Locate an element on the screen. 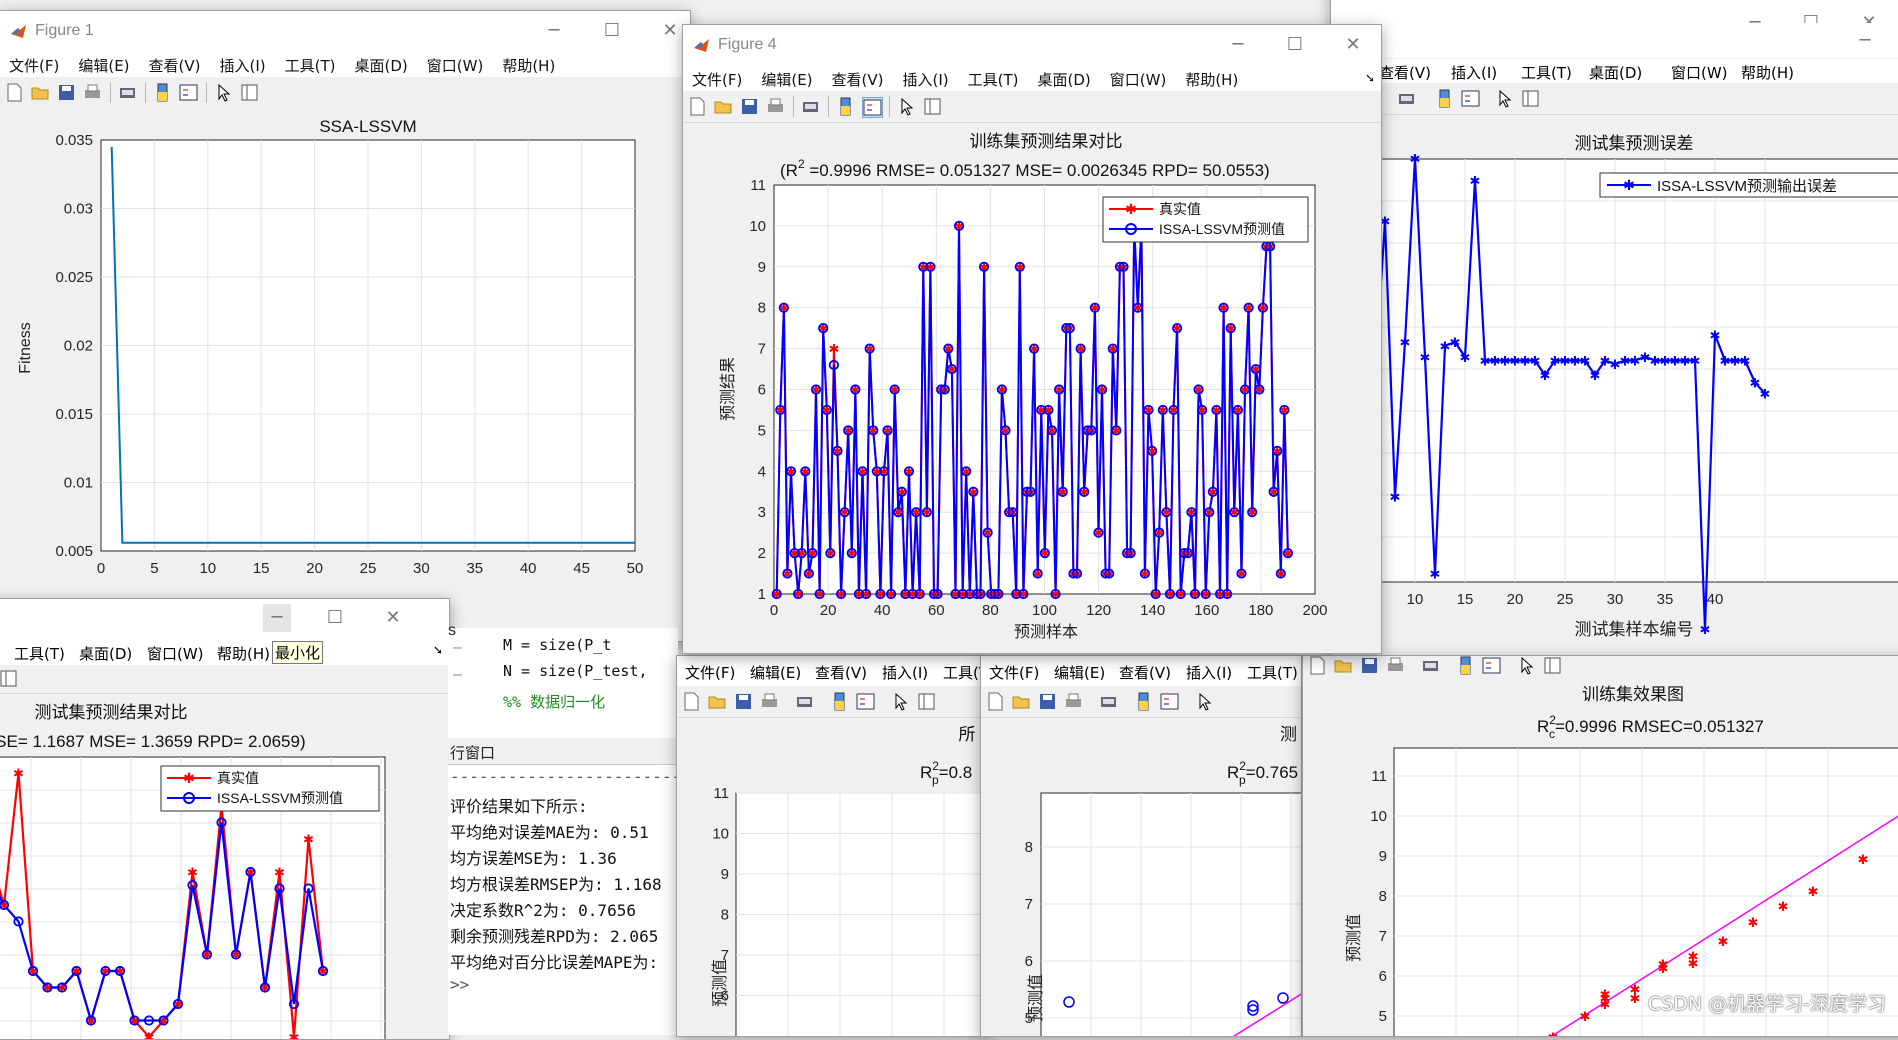 This screenshot has width=1898, height=1040. cmd-prompt: >> is located at coordinates (459, 984).